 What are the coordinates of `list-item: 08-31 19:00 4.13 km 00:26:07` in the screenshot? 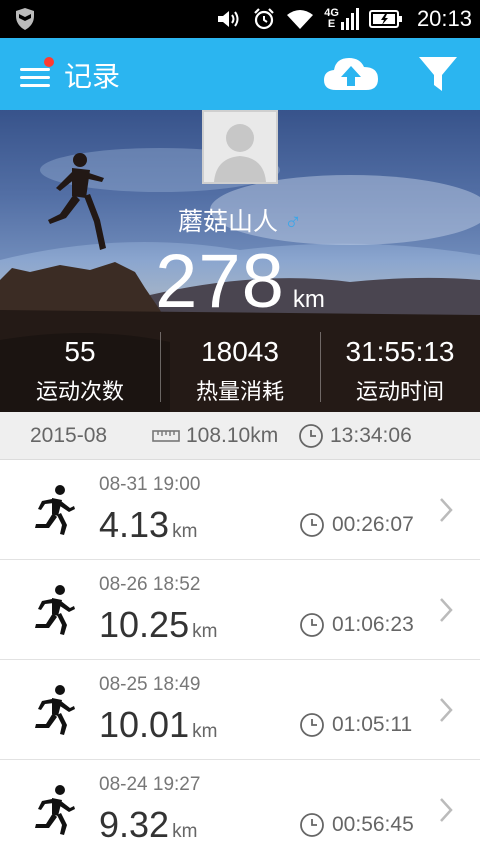 It's located at (240, 510).